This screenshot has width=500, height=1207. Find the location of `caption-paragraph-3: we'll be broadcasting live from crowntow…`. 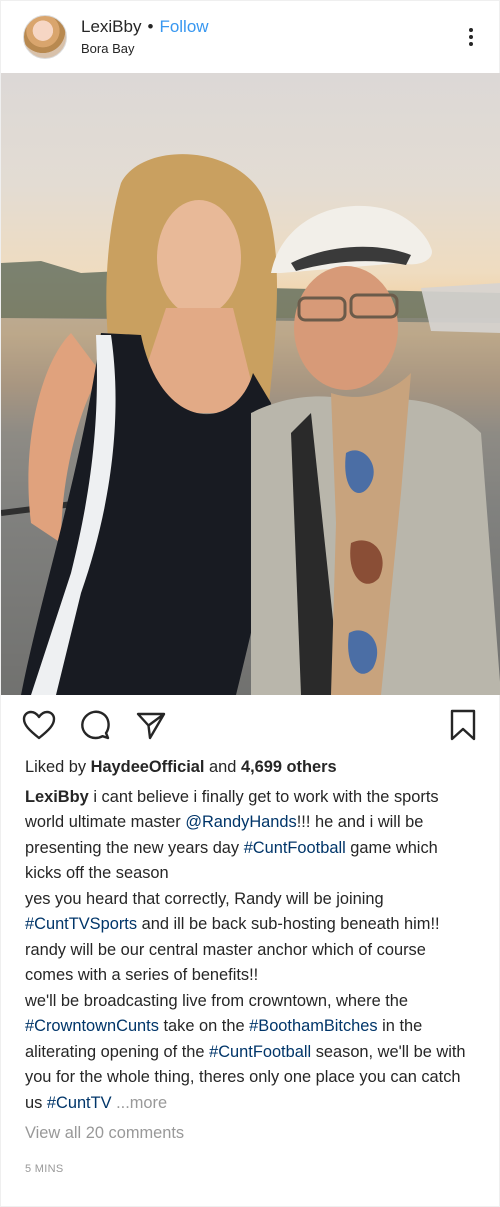

caption-paragraph-3: we'll be broadcasting live from crowntow… is located at coordinates (251, 1053).